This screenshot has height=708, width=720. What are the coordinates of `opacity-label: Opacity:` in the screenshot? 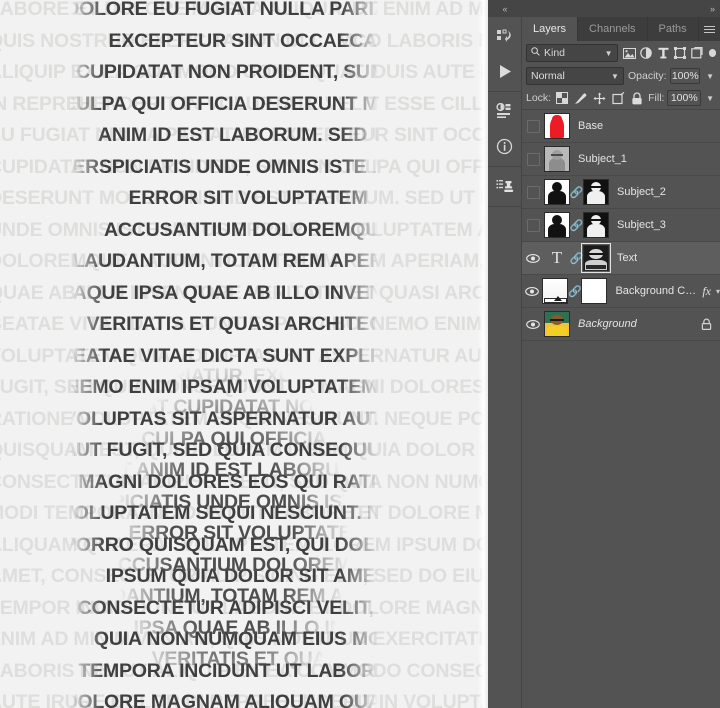 It's located at (647, 76).